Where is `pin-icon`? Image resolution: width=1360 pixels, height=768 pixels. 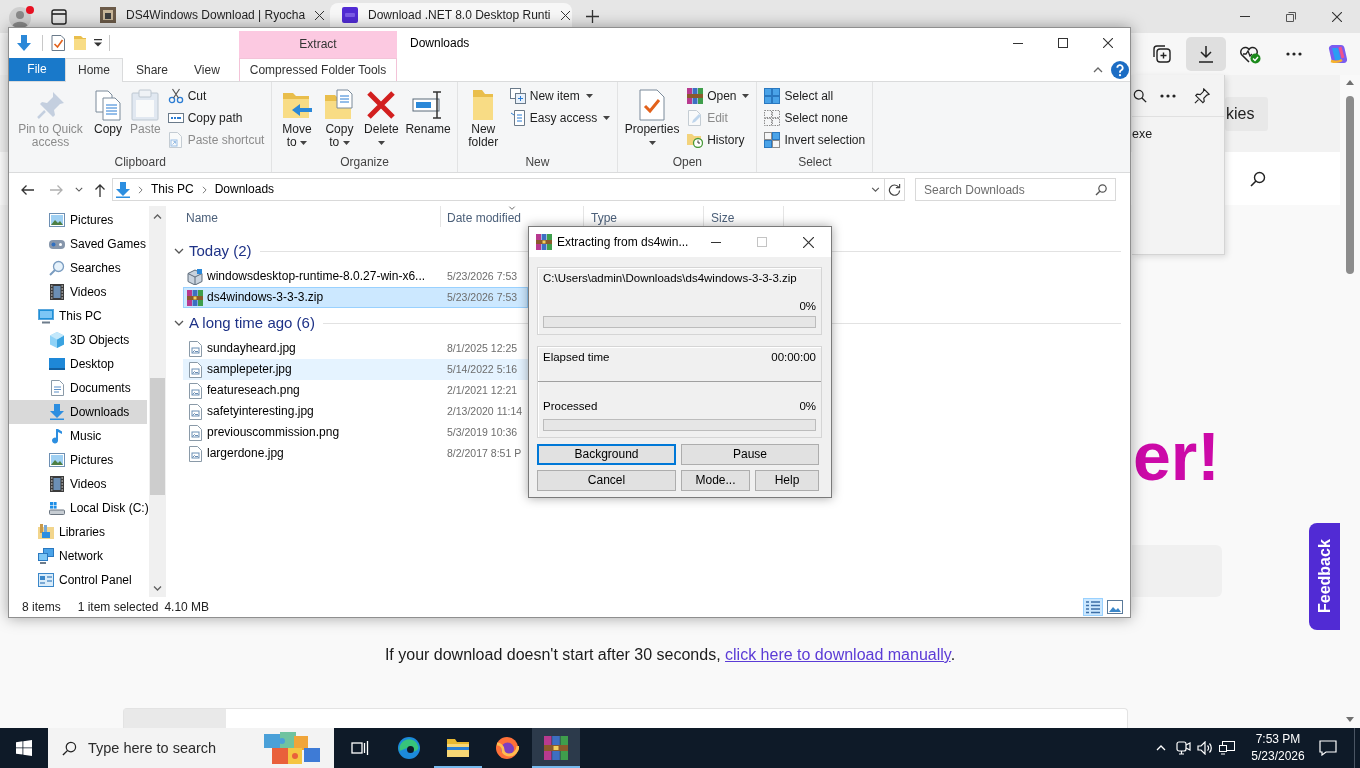
pin-icon is located at coordinates (1202, 95).